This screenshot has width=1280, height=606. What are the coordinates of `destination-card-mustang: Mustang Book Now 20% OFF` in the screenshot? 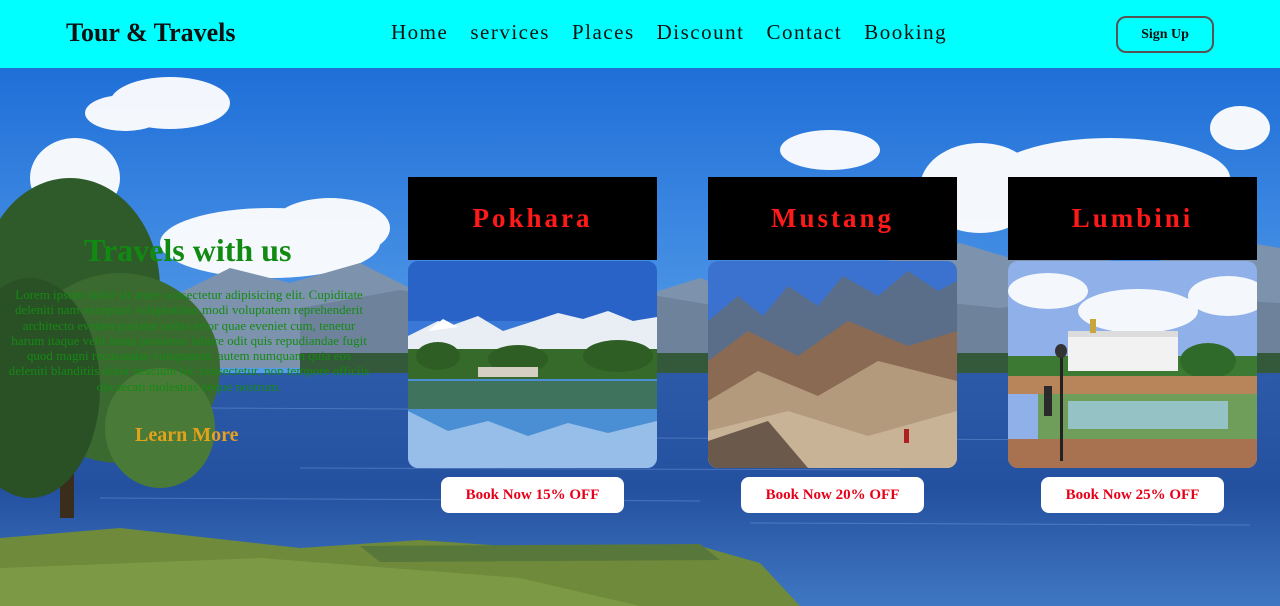 It's located at (832, 345).